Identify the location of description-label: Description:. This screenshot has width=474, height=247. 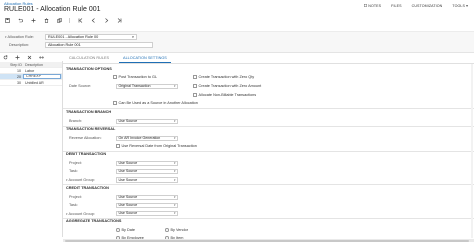
(19, 45).